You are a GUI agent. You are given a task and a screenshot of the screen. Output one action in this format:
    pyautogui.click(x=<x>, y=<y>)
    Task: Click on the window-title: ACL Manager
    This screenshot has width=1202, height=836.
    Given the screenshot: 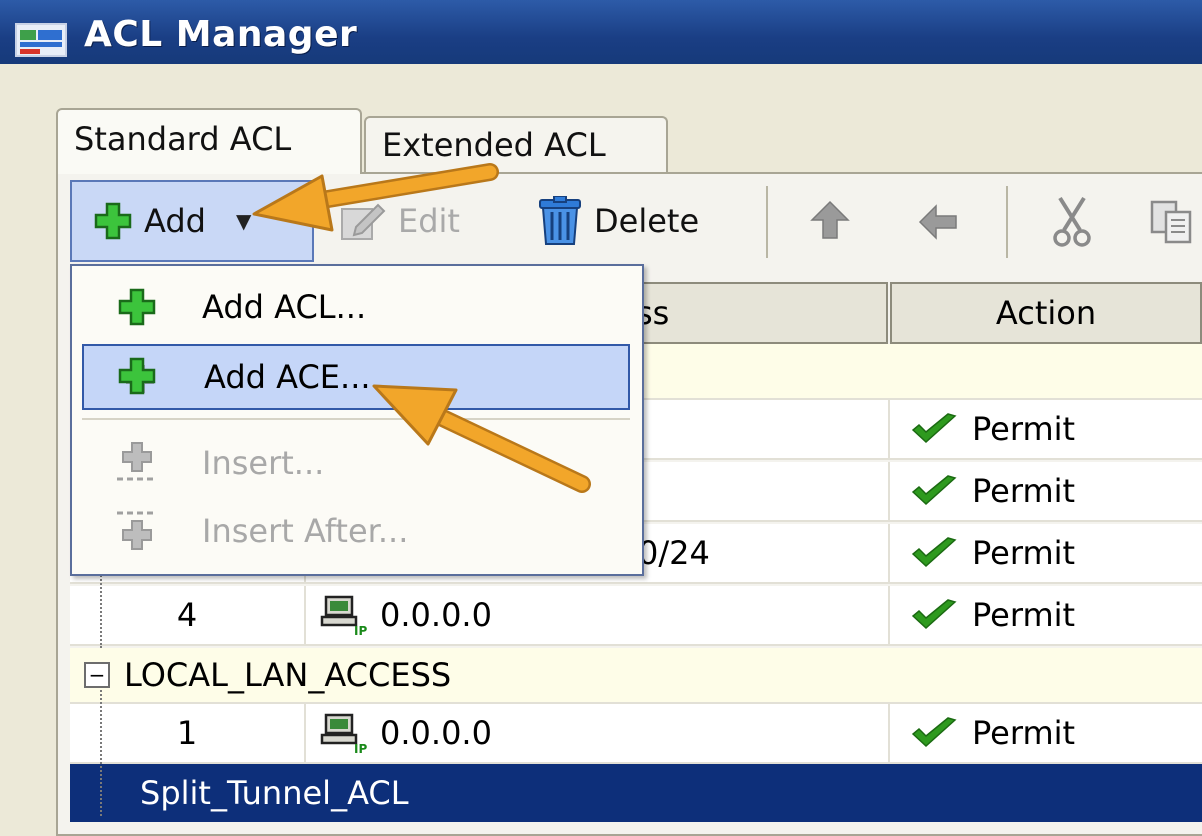 What is the action you would take?
    pyautogui.click(x=221, y=34)
    